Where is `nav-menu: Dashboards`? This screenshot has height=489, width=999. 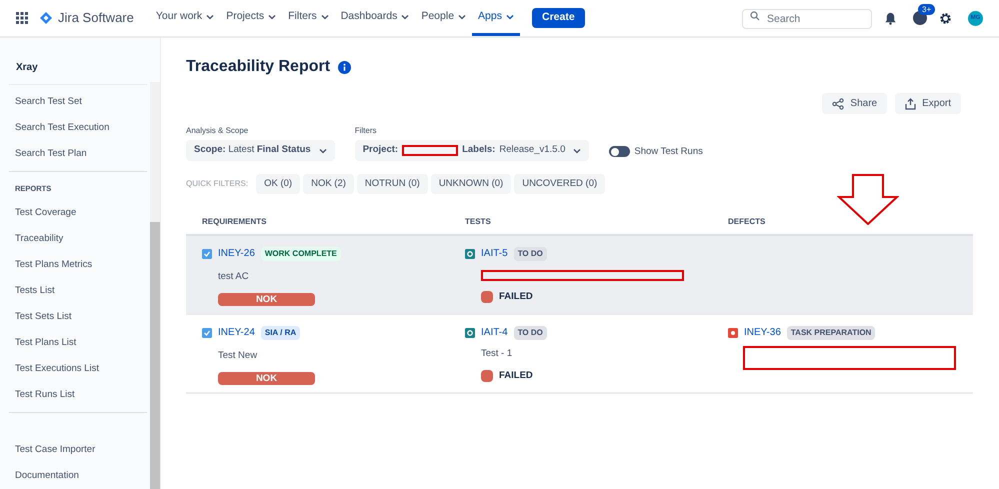 nav-menu: Dashboards is located at coordinates (375, 18).